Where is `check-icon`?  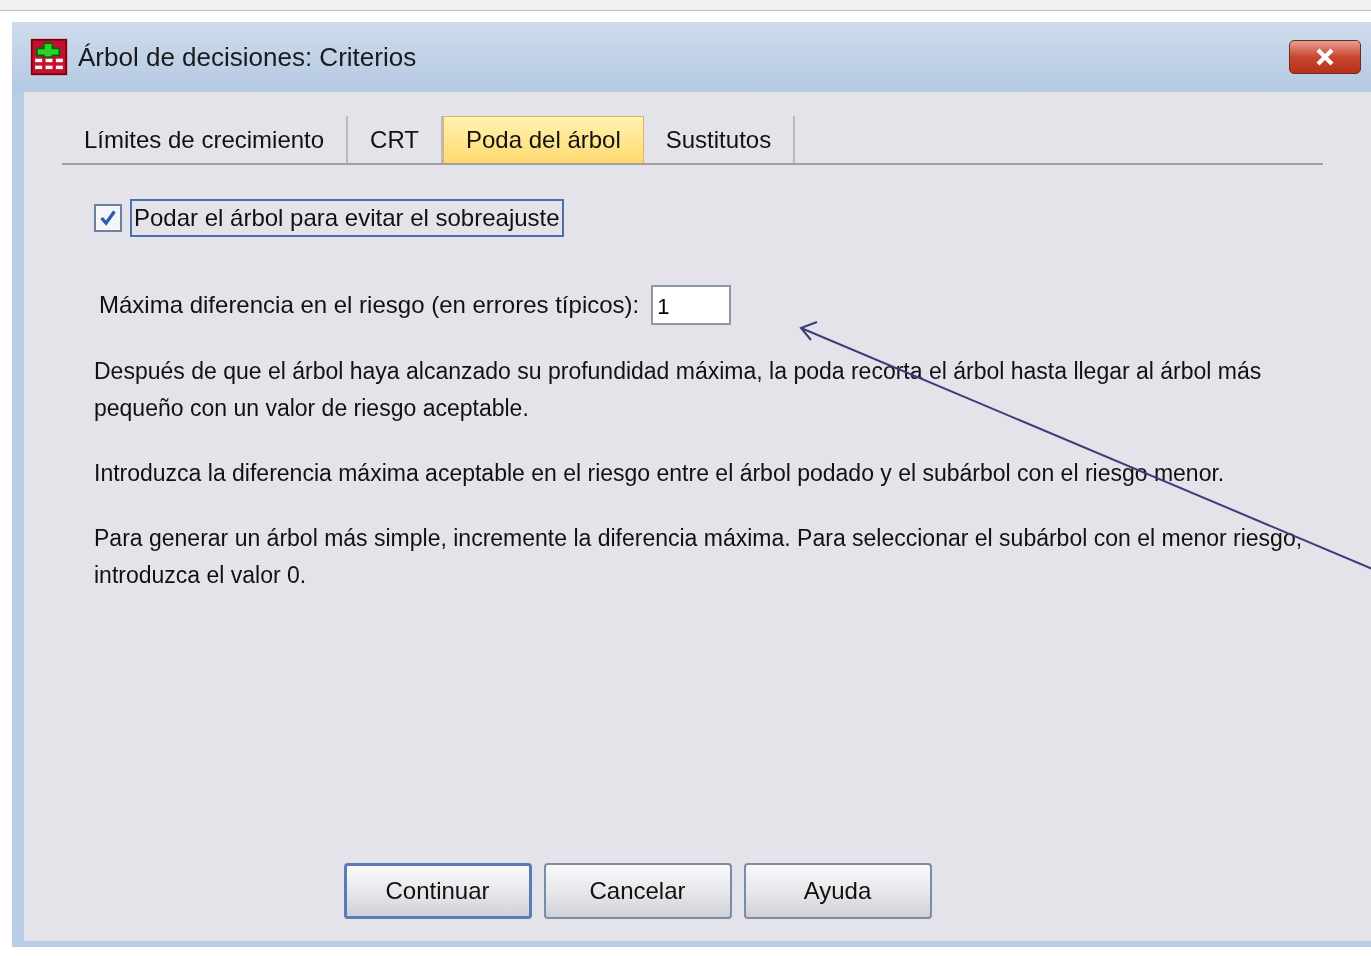 check-icon is located at coordinates (108, 218).